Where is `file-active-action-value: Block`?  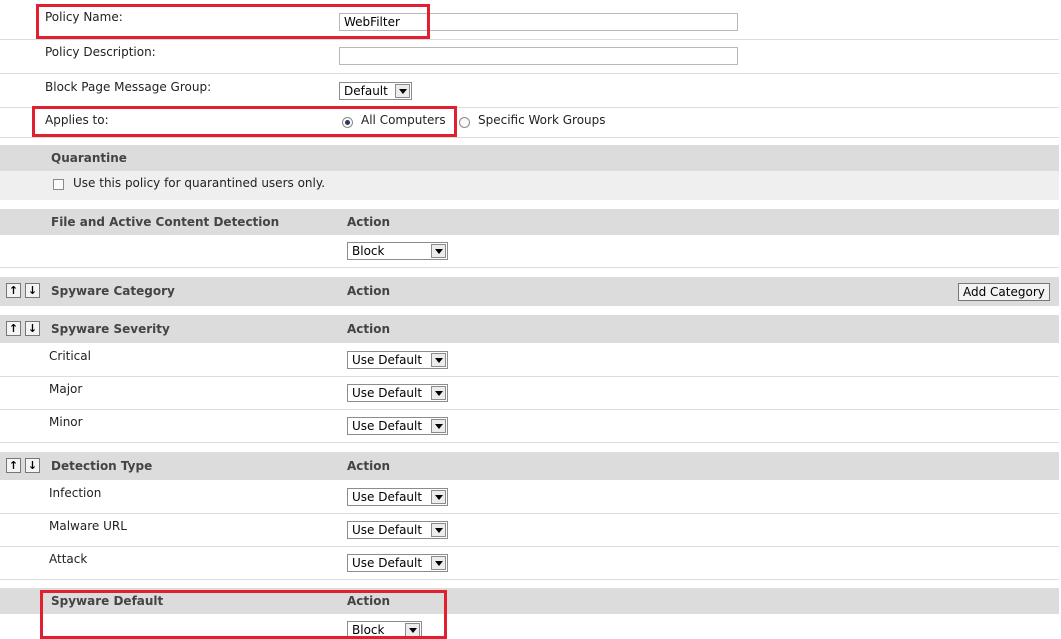
file-active-action-value: Block is located at coordinates (368, 251).